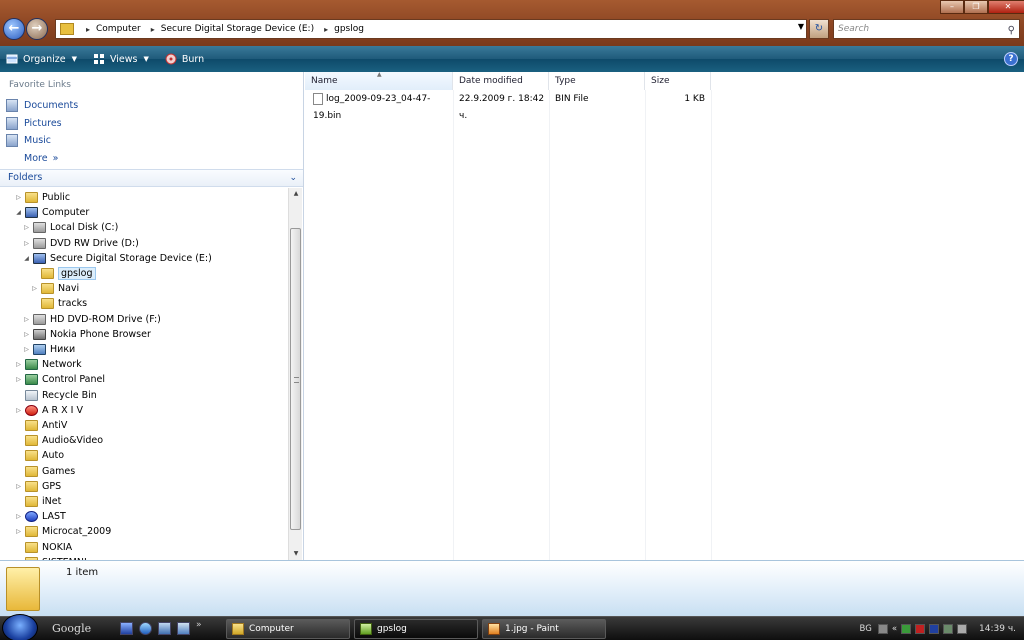 The image size is (1024, 640). Describe the element at coordinates (41, 158) in the screenshot. I see `favorite-link-more: More »` at that location.